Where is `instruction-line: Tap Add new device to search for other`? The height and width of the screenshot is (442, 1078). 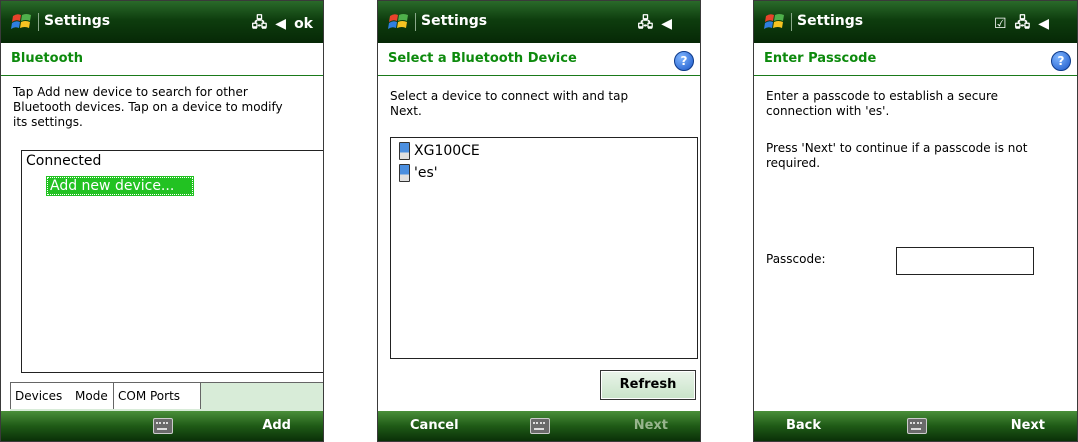
instruction-line: Tap Add new device to search for other is located at coordinates (130, 92).